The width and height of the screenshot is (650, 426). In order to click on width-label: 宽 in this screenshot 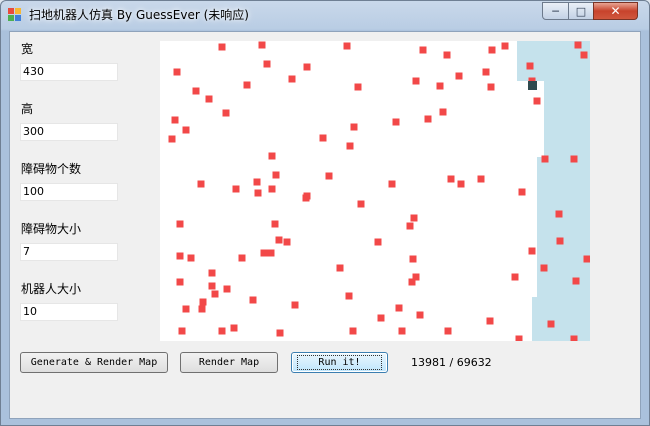, I will do `click(27, 49)`.